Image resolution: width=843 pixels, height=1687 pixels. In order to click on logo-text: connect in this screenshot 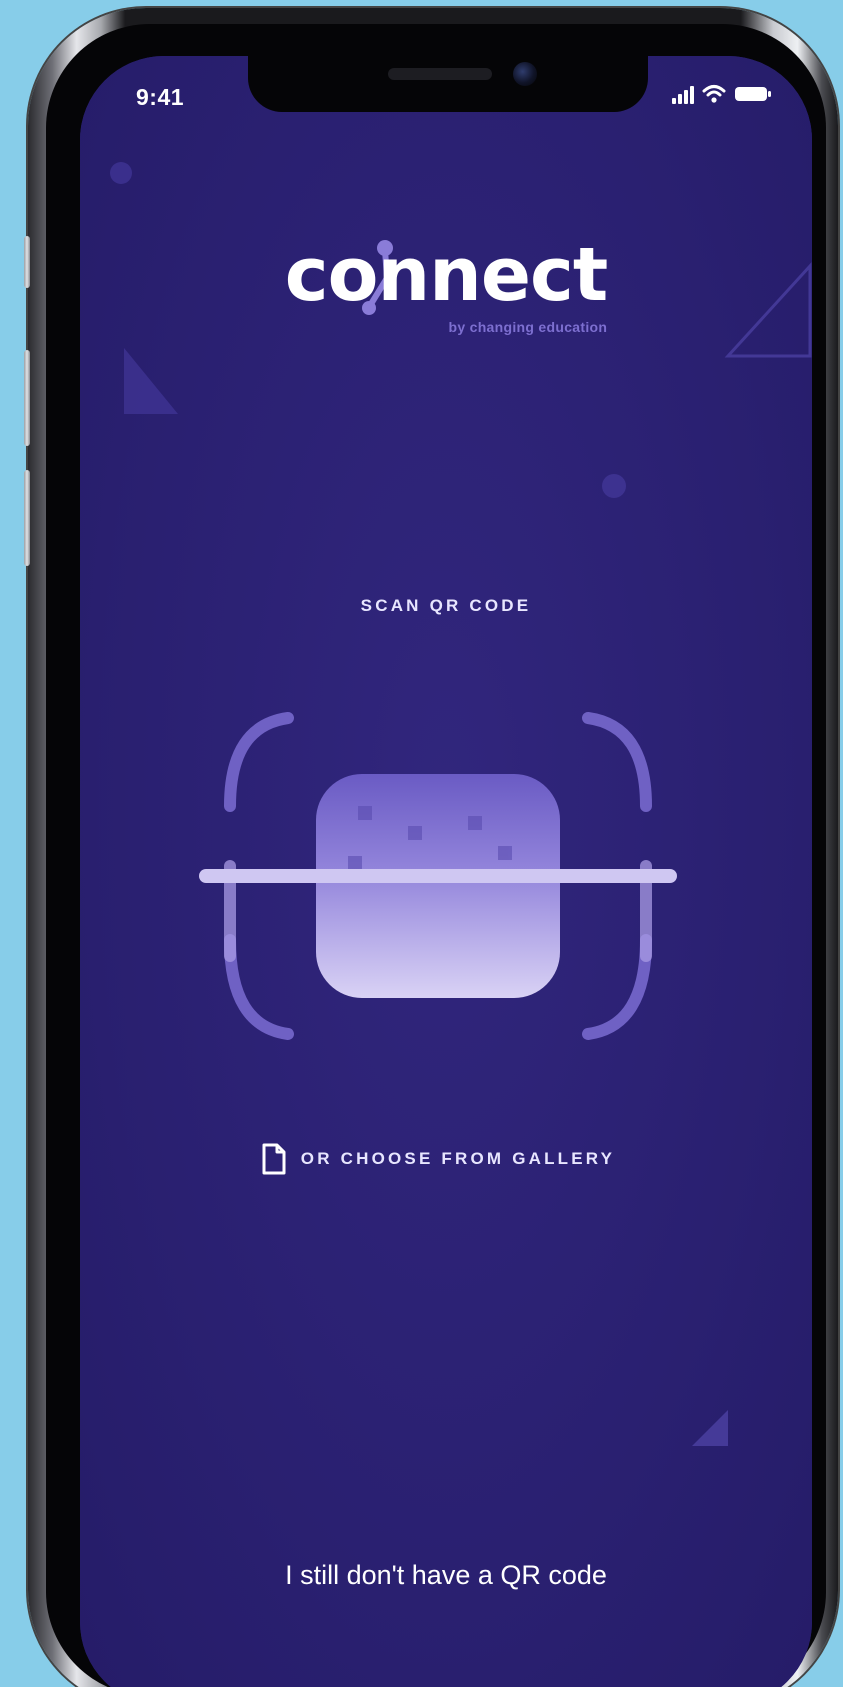, I will do `click(446, 275)`.